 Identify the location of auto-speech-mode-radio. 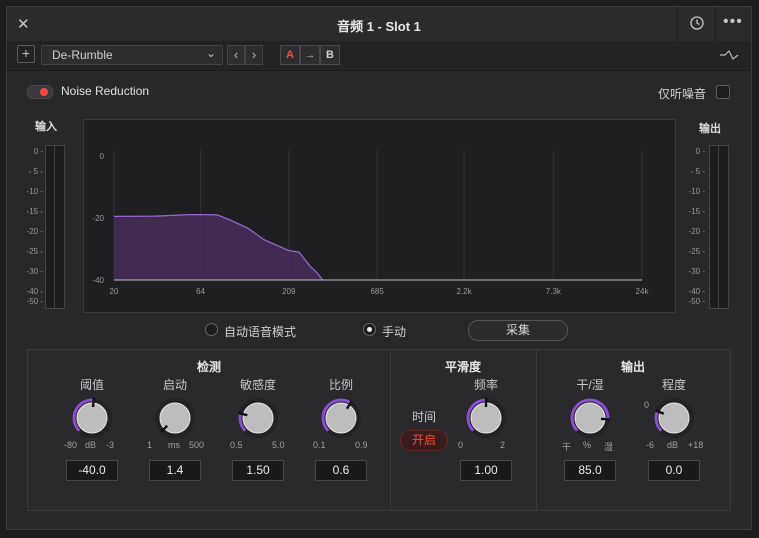
(211, 329).